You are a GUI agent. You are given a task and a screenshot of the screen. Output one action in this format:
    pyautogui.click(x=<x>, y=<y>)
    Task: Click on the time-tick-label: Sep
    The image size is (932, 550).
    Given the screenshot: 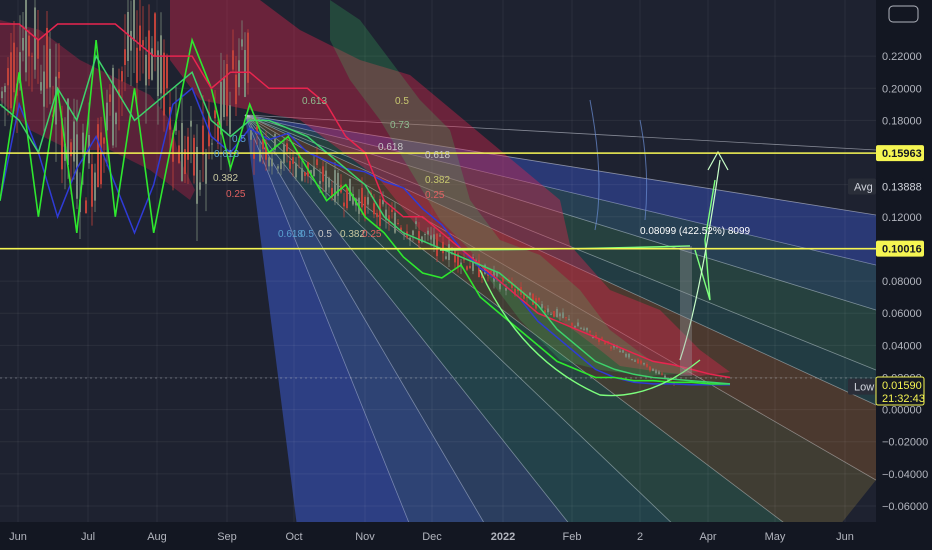 What is the action you would take?
    pyautogui.click(x=227, y=537)
    